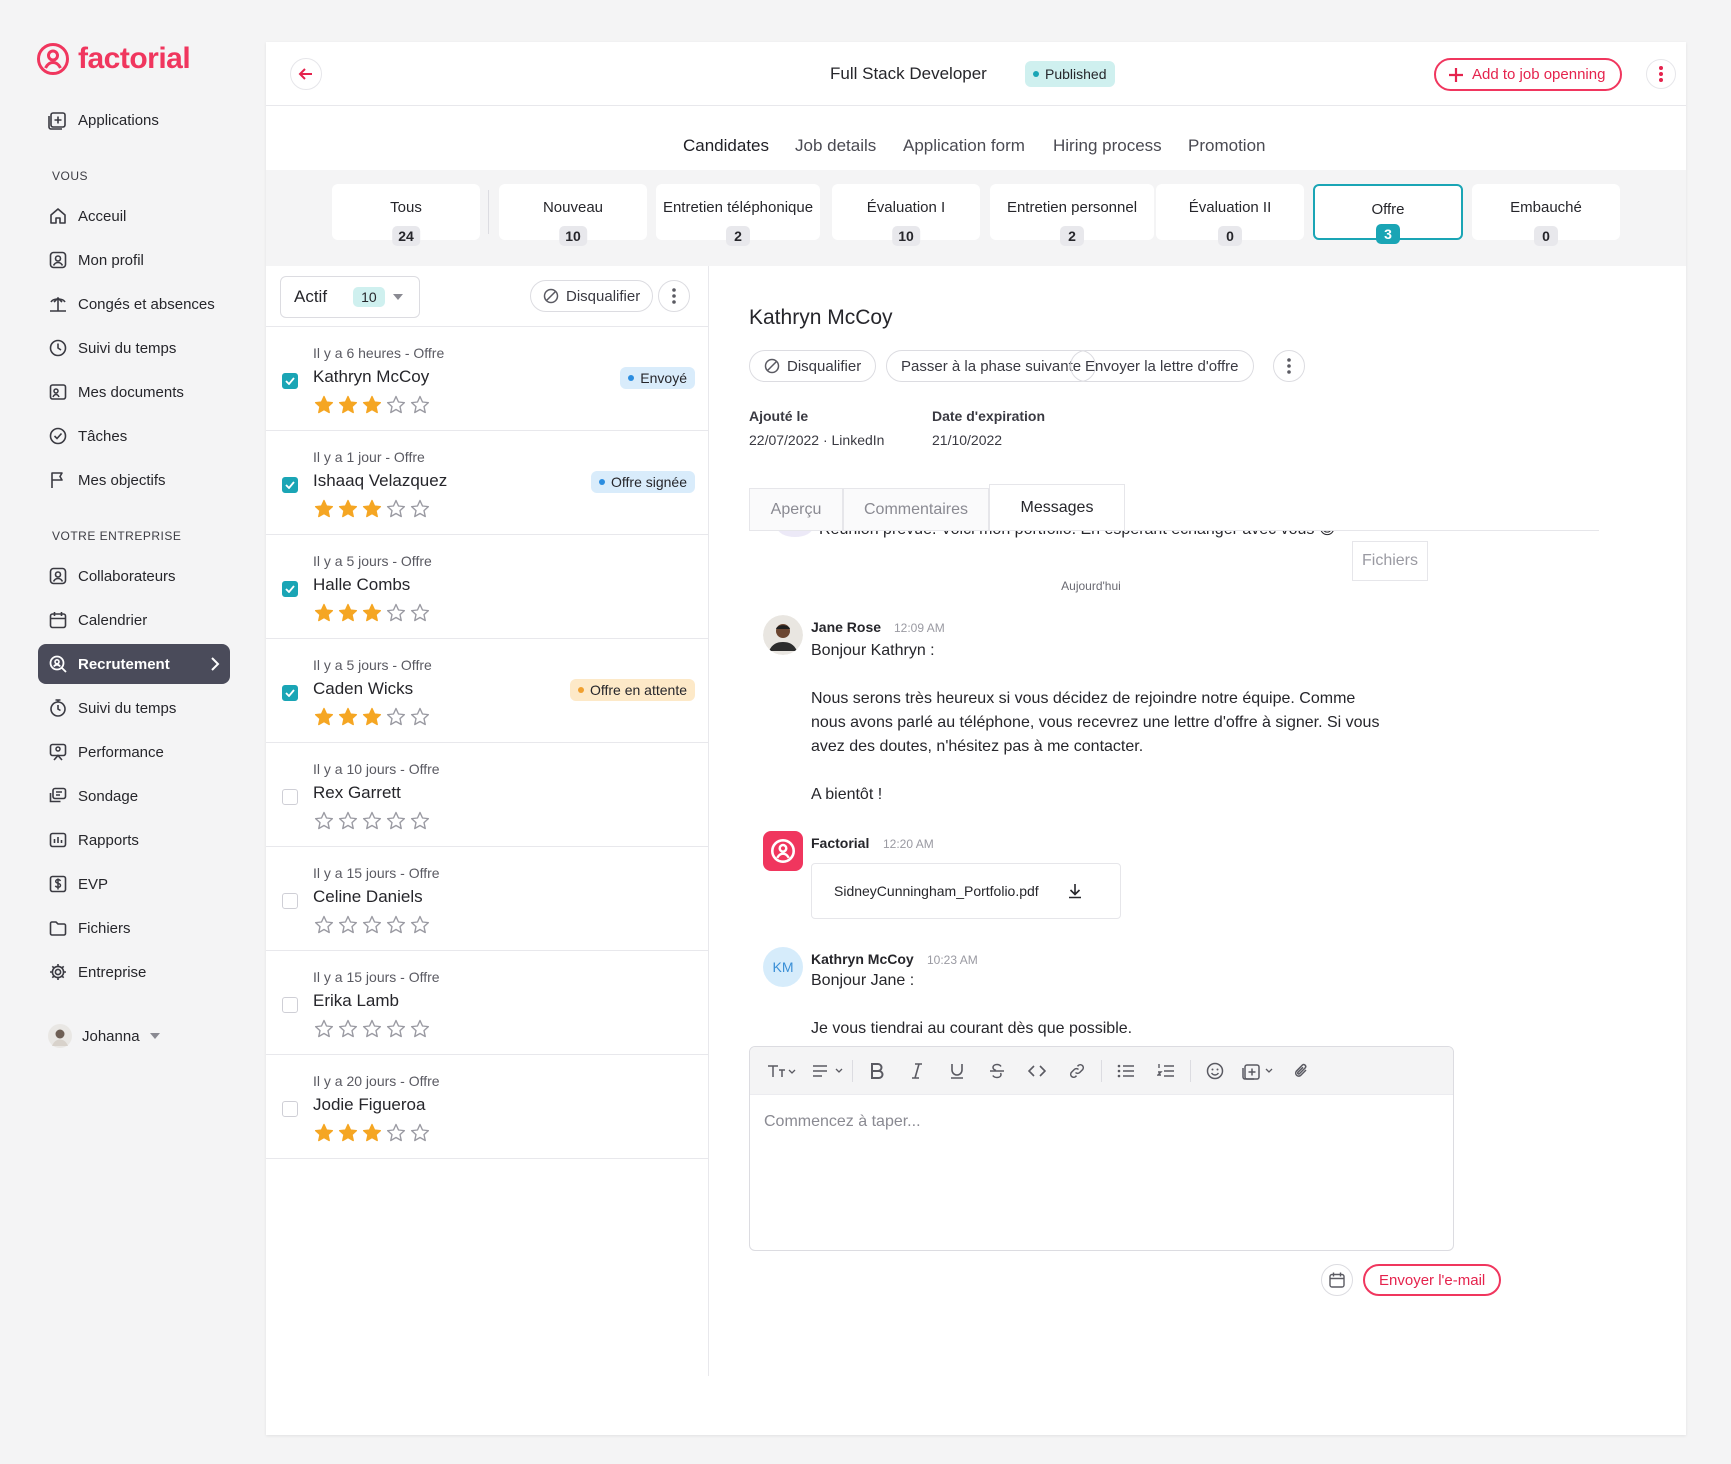 The width and height of the screenshot is (1731, 1464). I want to click on download-icon, so click(1075, 891).